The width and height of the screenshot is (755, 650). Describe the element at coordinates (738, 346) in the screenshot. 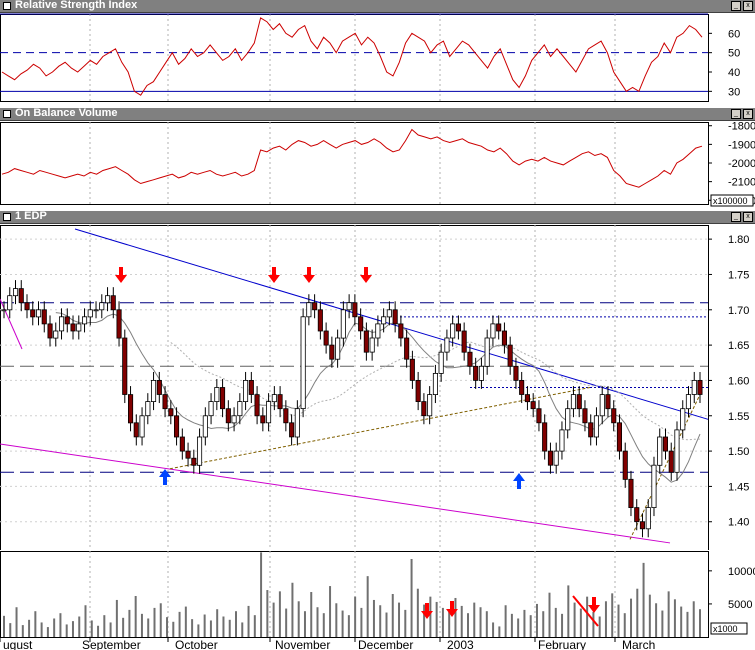

I see `price-tick-label: 1.65` at that location.